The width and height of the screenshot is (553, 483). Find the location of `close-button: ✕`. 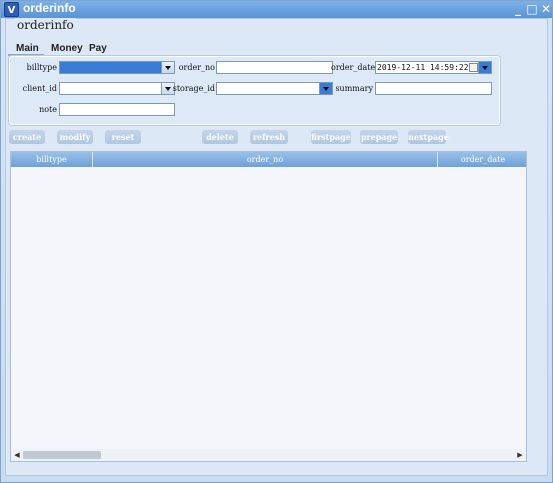

close-button: ✕ is located at coordinates (546, 9).